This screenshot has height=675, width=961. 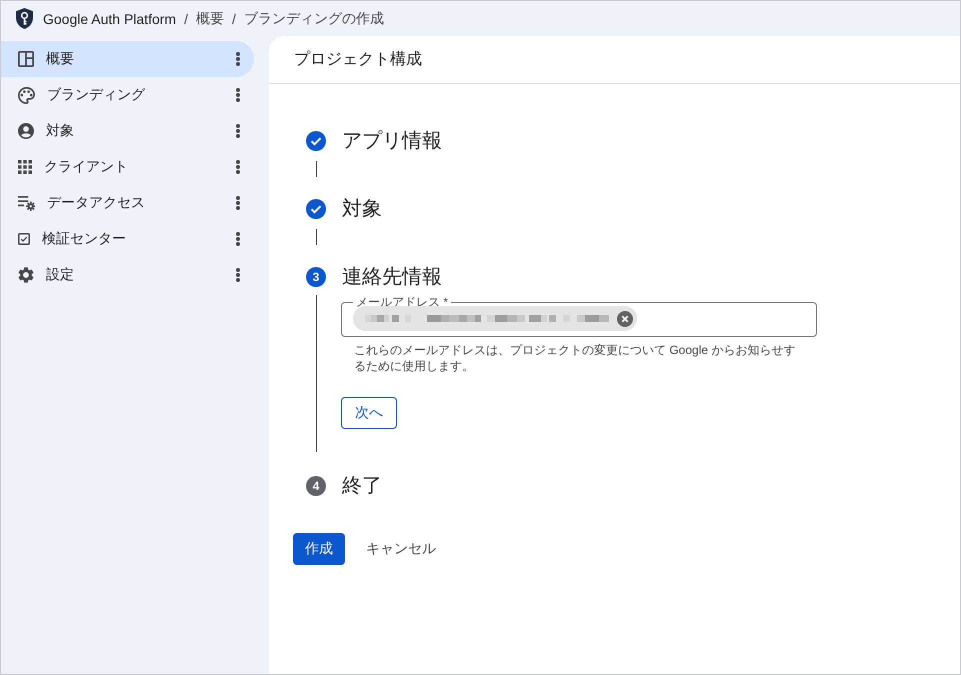 I want to click on create-button: 作成, so click(x=319, y=549).